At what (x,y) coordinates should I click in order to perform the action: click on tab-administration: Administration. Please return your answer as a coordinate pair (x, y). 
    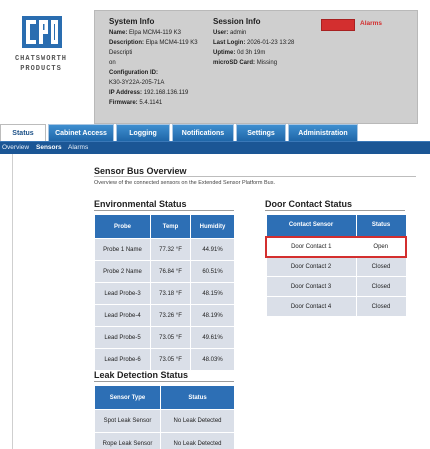
    Looking at the image, I should click on (323, 132).